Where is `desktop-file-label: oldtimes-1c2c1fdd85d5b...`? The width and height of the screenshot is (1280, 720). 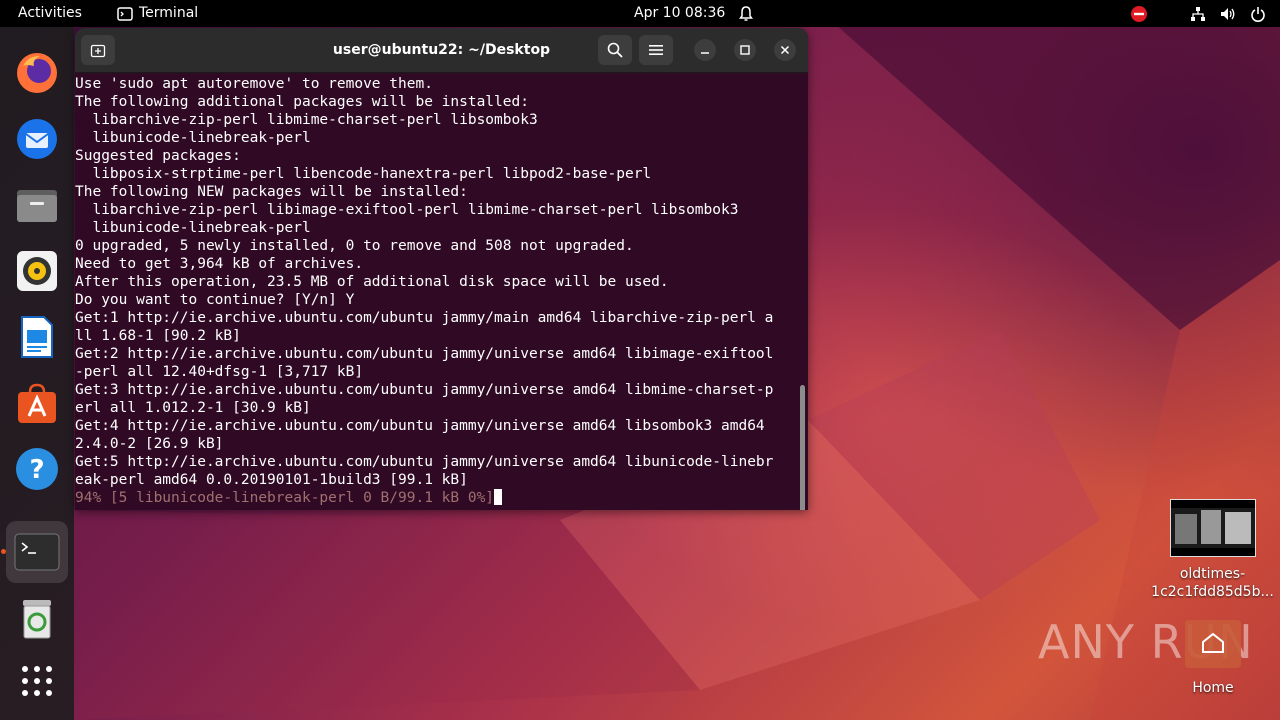
desktop-file-label: oldtimes-1c2c1fdd85d5b... is located at coordinates (1212, 583).